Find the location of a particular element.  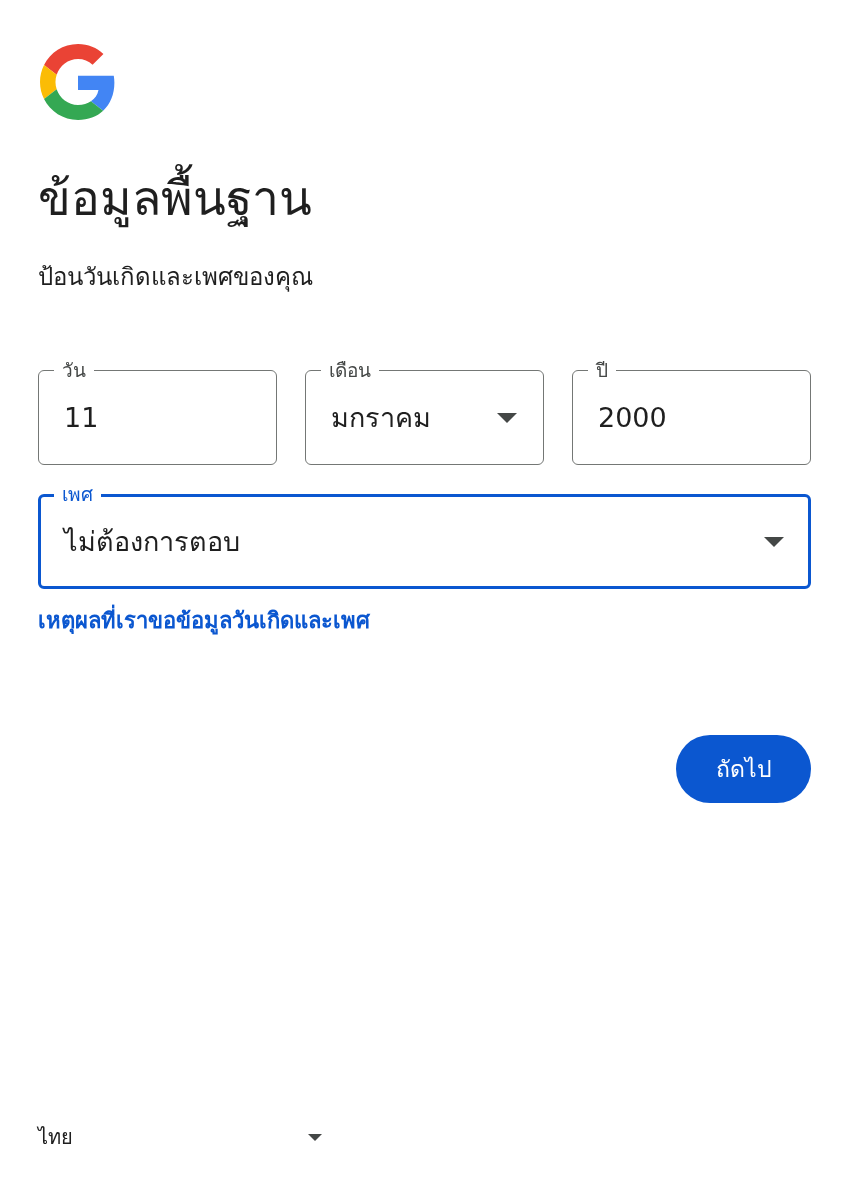

gender-select: เพศ ไม่ต้องการตอบ is located at coordinates (424, 535).